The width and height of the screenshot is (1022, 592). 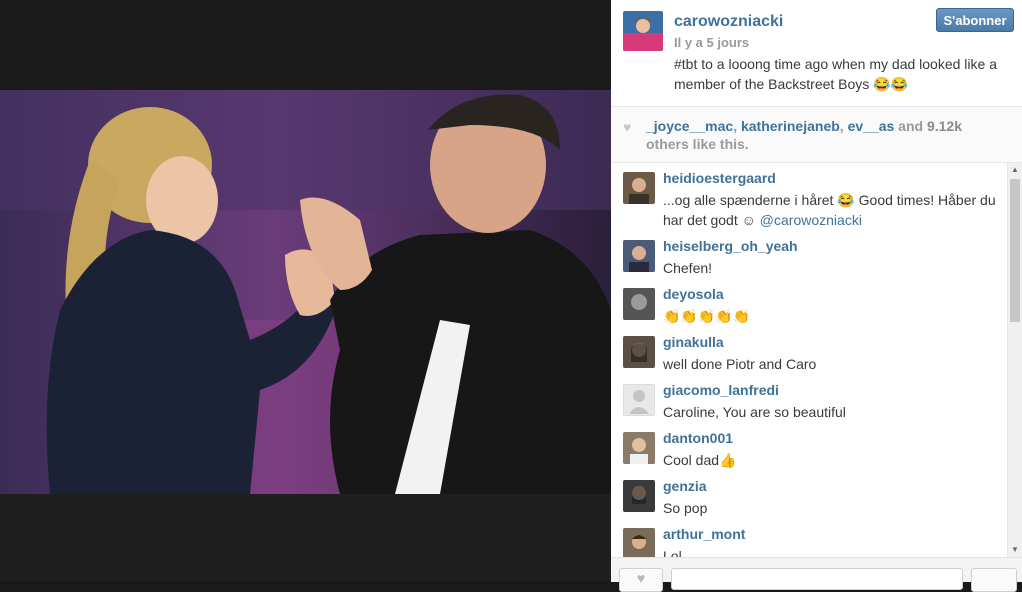 I want to click on commenter-username: arthur_mont, so click(x=704, y=534).